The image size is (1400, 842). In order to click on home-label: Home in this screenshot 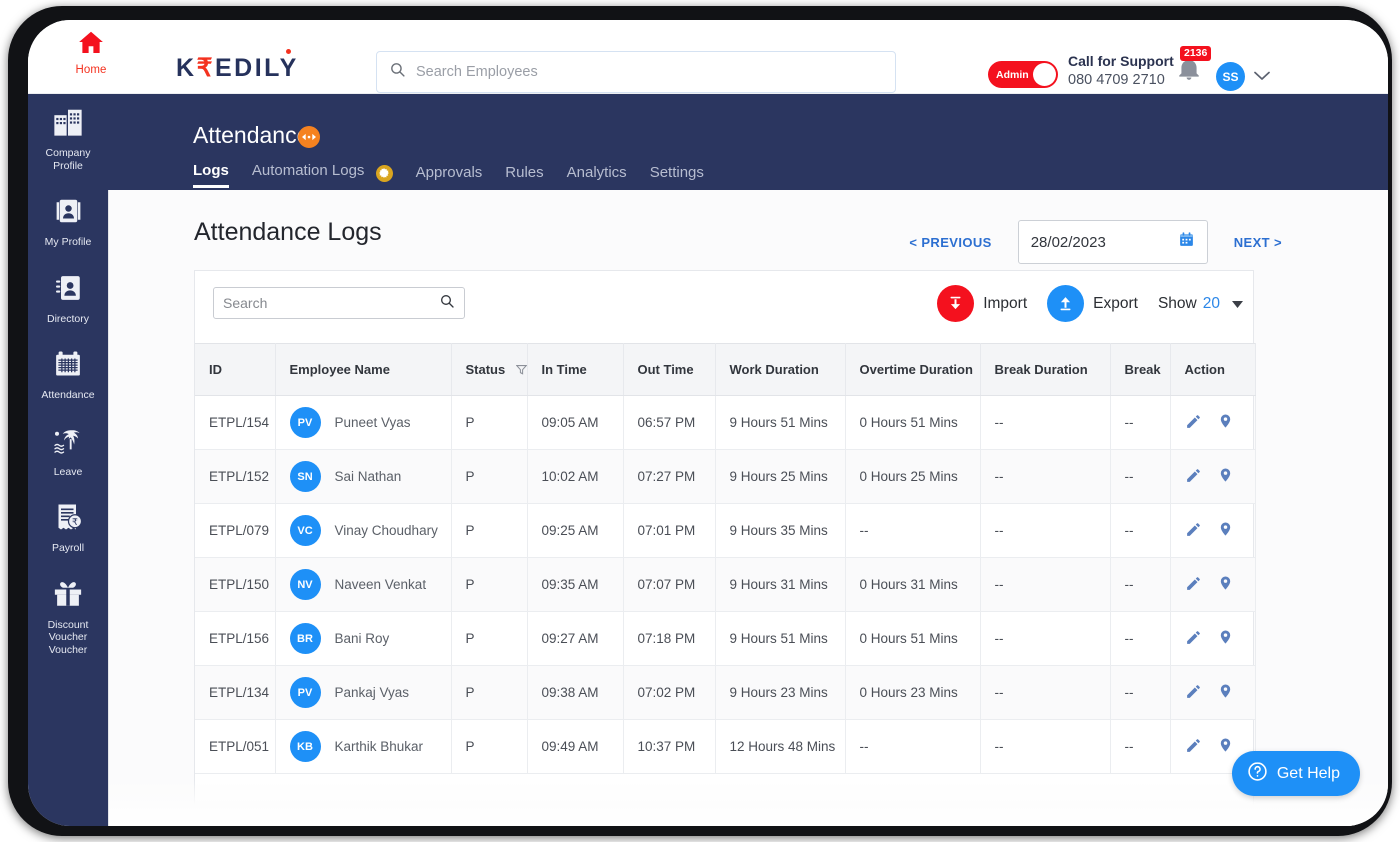, I will do `click(91, 70)`.